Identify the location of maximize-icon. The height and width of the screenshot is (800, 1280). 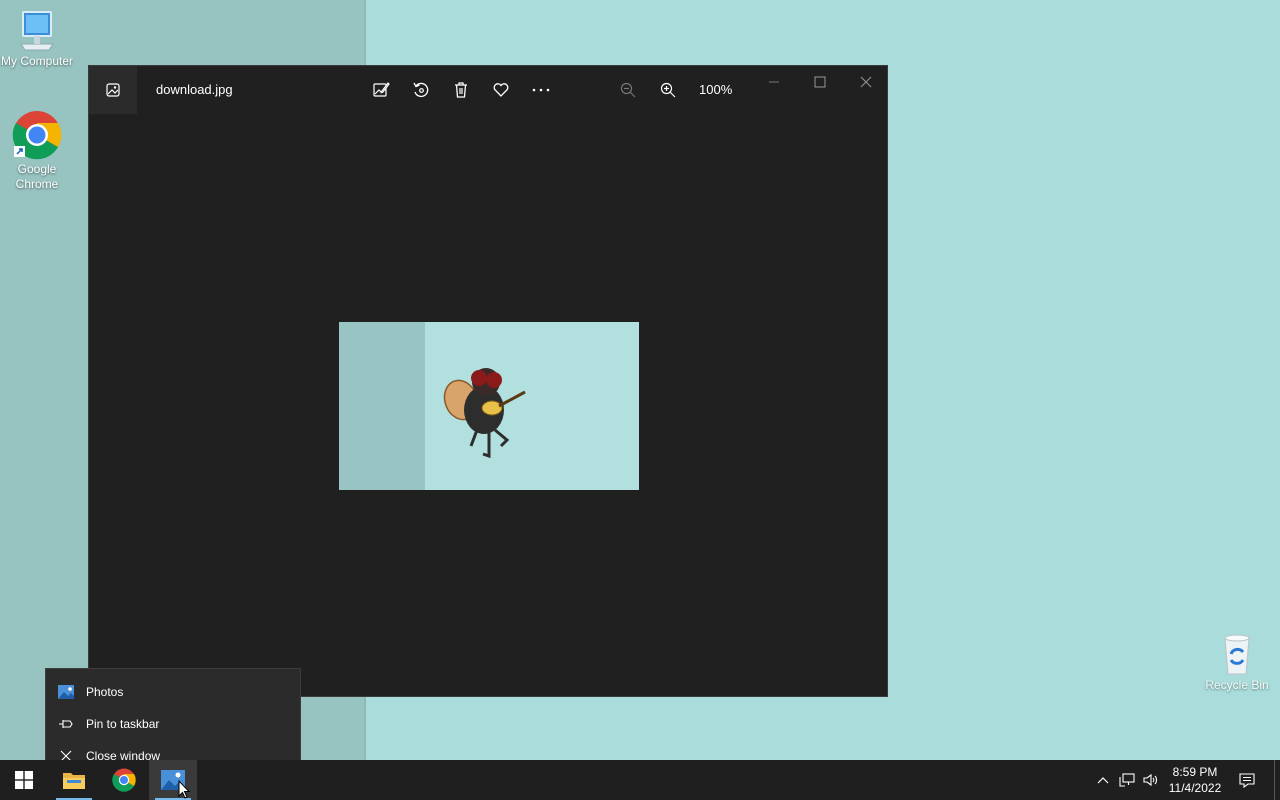
(820, 82).